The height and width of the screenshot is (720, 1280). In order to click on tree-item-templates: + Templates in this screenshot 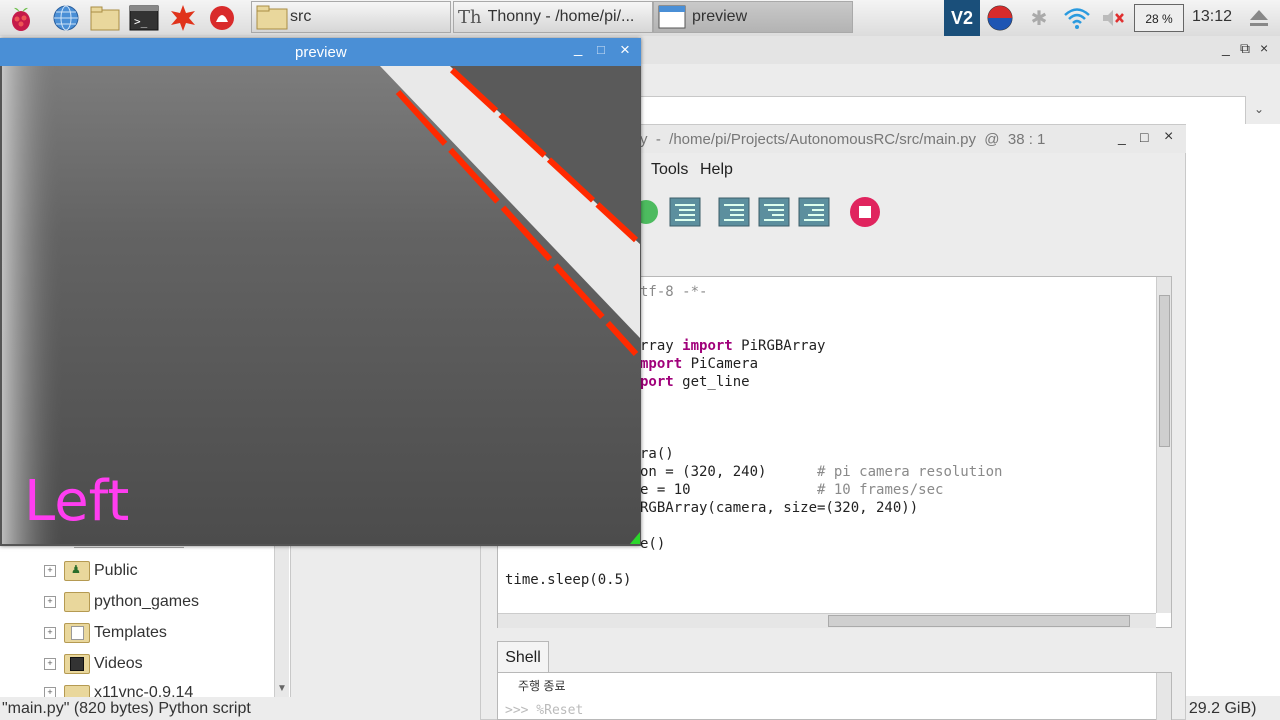, I will do `click(105, 633)`.